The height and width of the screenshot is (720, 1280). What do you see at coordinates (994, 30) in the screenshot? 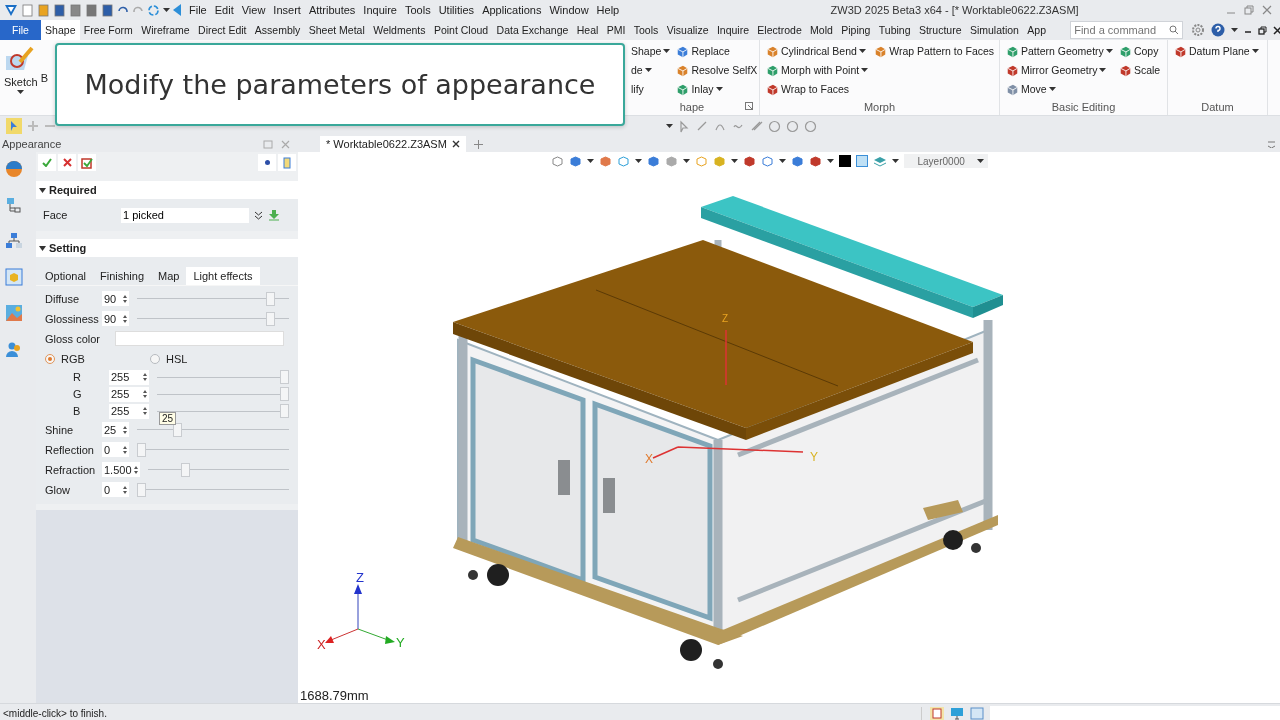
I see `ribbon-tab: Simulation` at bounding box center [994, 30].